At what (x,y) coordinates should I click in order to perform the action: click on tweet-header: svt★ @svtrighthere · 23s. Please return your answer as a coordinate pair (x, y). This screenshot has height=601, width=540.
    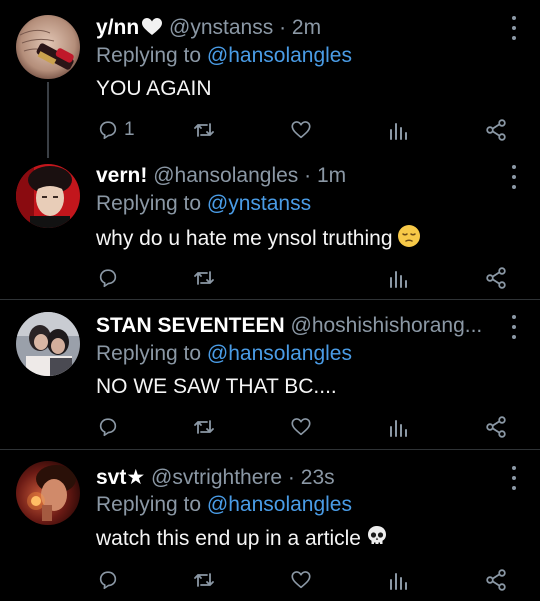
    Looking at the image, I should click on (298, 478).